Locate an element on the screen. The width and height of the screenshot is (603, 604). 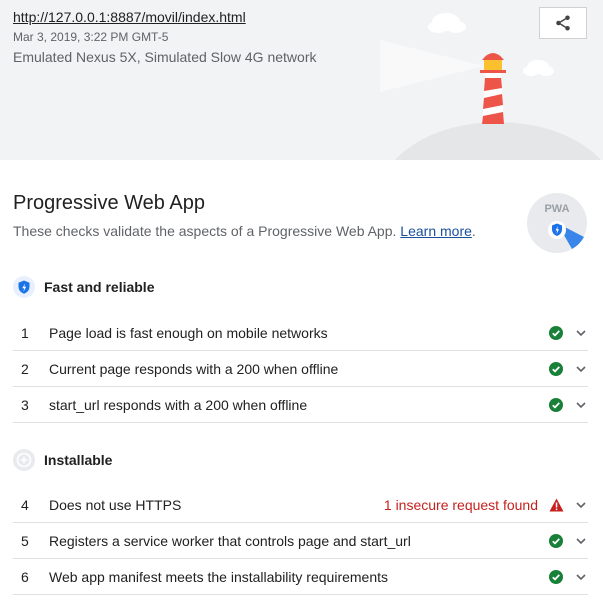
category-title: Progressive Web App is located at coordinates (109, 203).